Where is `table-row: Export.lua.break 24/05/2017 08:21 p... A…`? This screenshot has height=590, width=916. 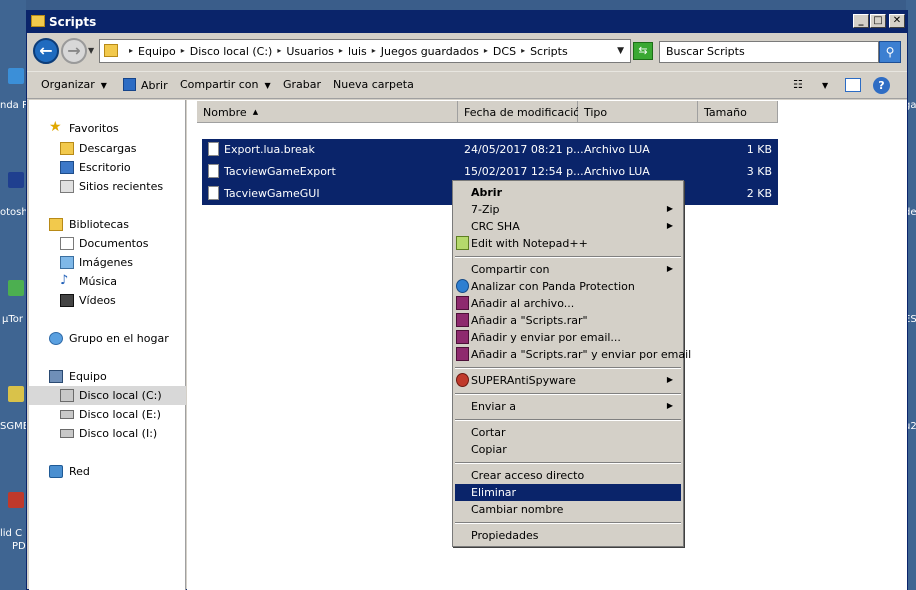 table-row: Export.lua.break 24/05/2017 08:21 p... A… is located at coordinates (490, 150).